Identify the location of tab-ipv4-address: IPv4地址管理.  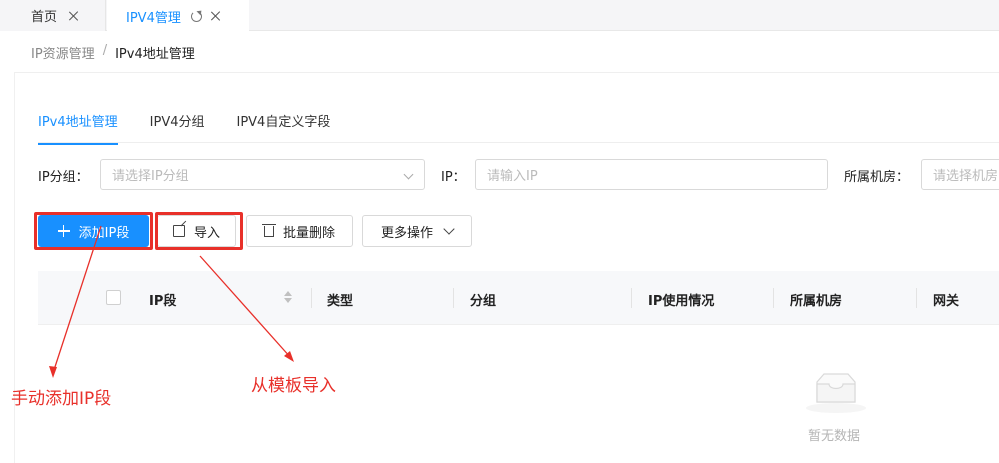
(78, 128).